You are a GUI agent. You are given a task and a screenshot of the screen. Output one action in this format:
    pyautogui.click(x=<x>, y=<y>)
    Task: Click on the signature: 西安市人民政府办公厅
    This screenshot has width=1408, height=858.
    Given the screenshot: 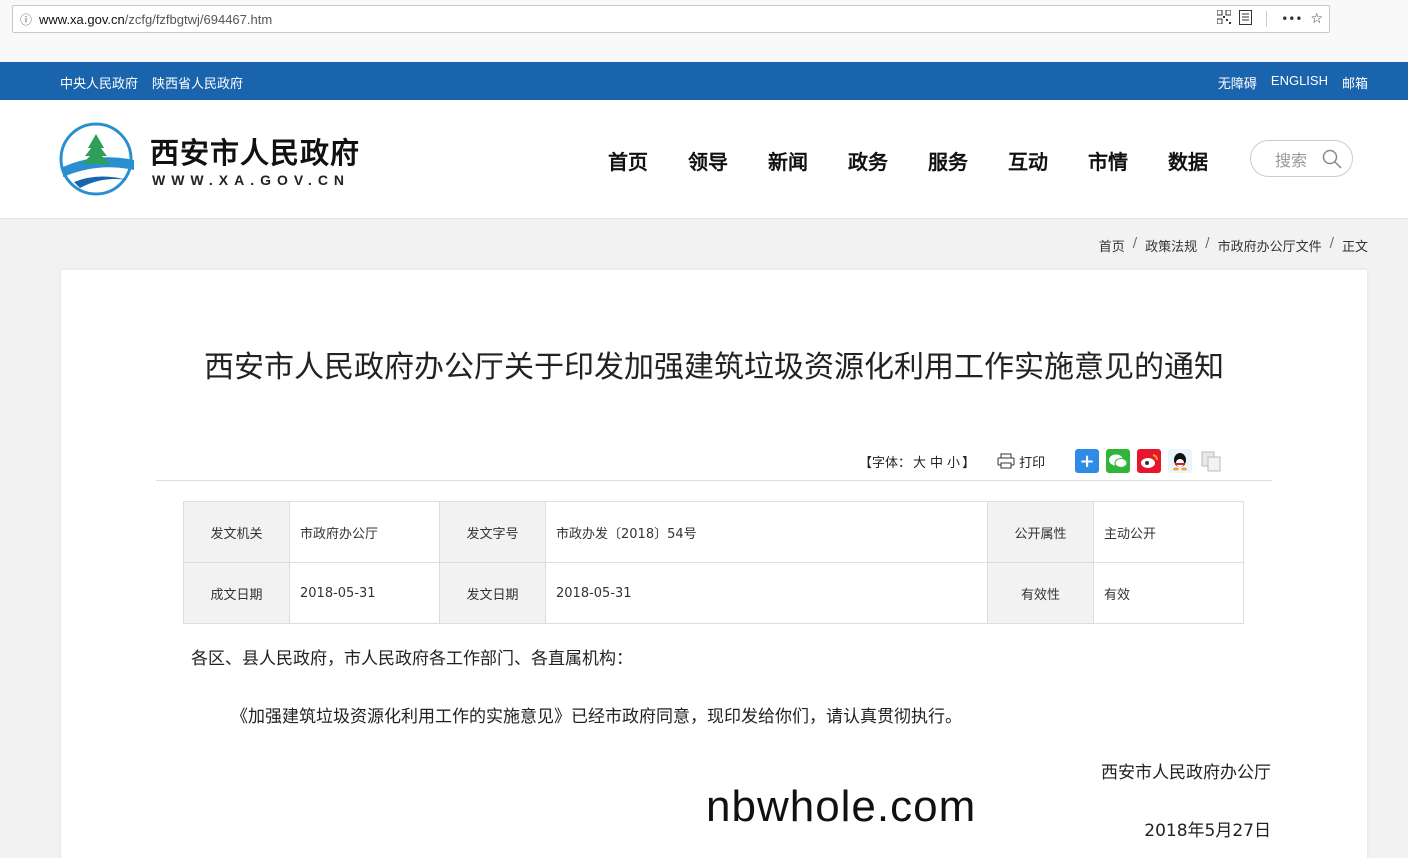 What is the action you would take?
    pyautogui.click(x=1186, y=773)
    